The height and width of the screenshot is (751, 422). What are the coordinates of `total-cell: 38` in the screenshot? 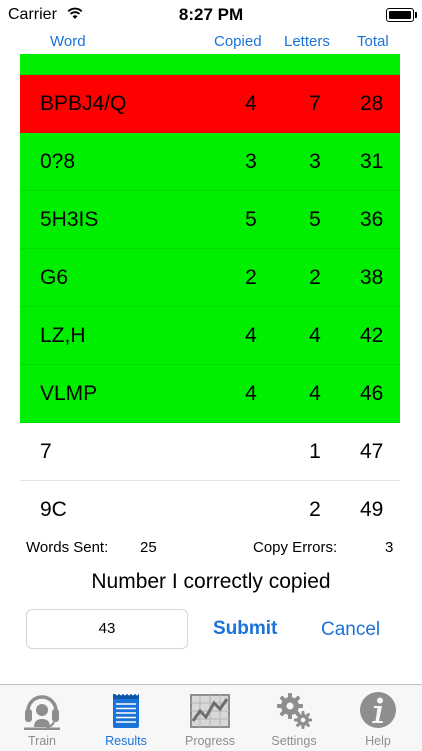 It's located at (372, 277).